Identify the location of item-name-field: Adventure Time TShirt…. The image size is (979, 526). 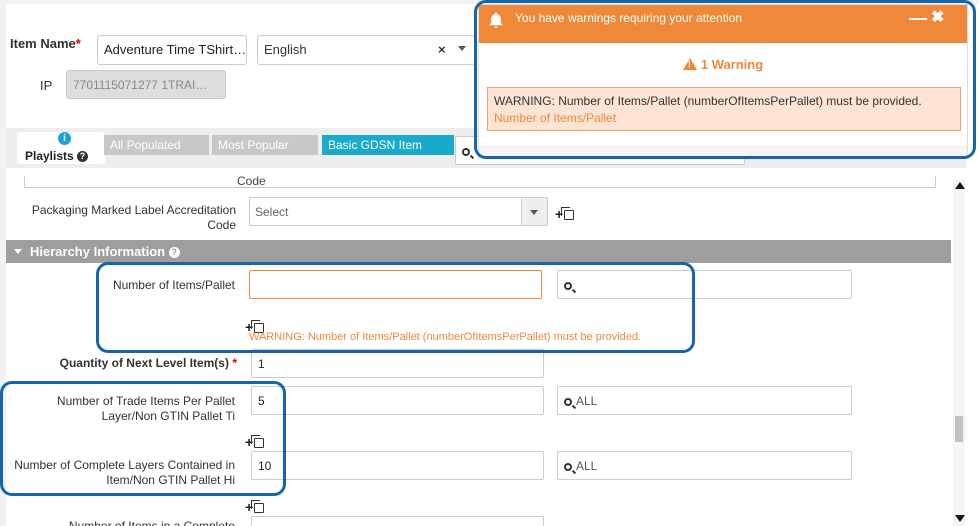
(172, 50).